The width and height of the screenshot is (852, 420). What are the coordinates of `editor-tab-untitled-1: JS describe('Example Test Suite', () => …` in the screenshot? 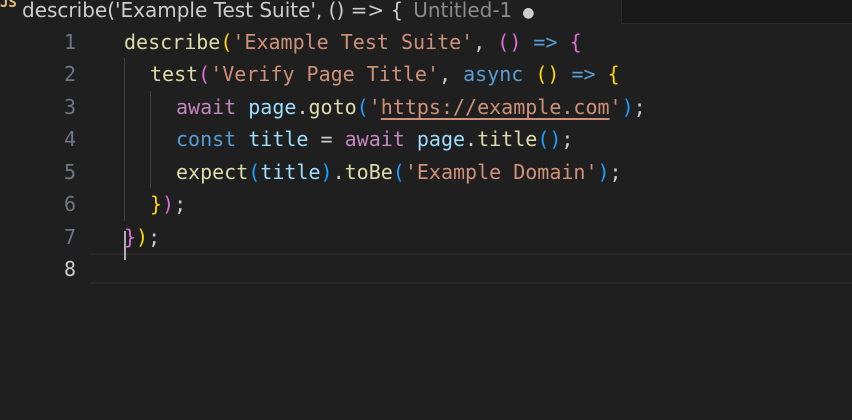 It's located at (311, 12).